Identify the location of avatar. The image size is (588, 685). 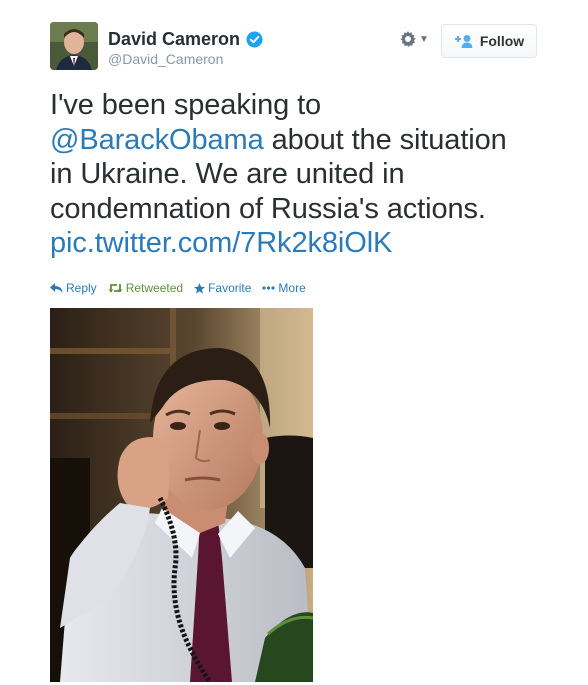
(74, 46).